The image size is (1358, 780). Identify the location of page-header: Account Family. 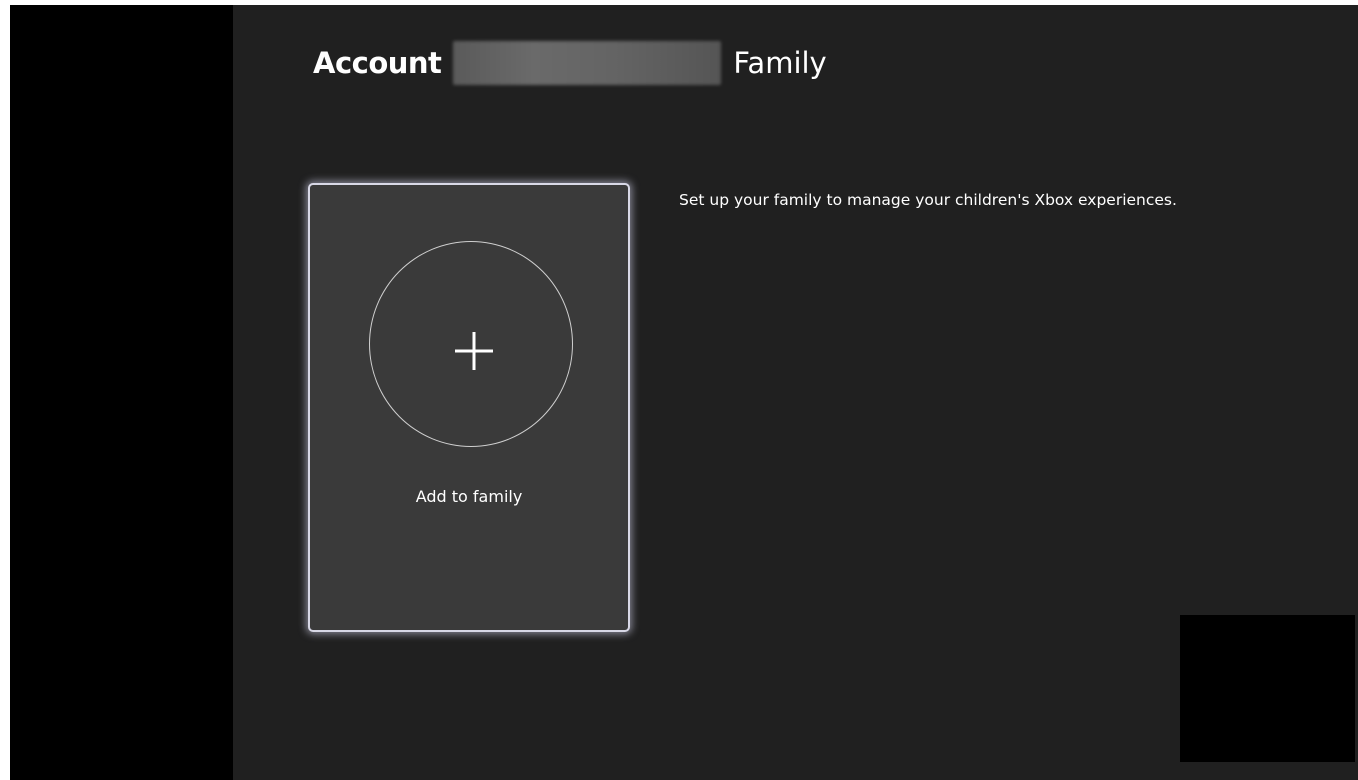
(570, 63).